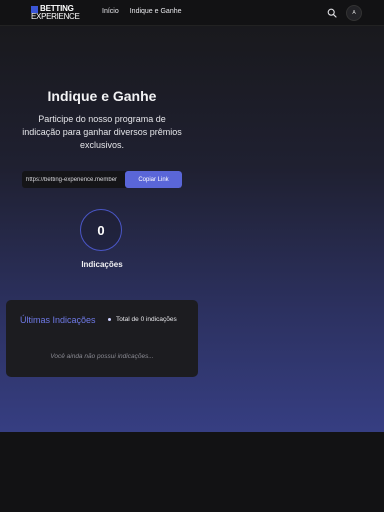 The height and width of the screenshot is (512, 384). Describe the element at coordinates (110, 11) in the screenshot. I see `nav-item-inicio: Início` at that location.